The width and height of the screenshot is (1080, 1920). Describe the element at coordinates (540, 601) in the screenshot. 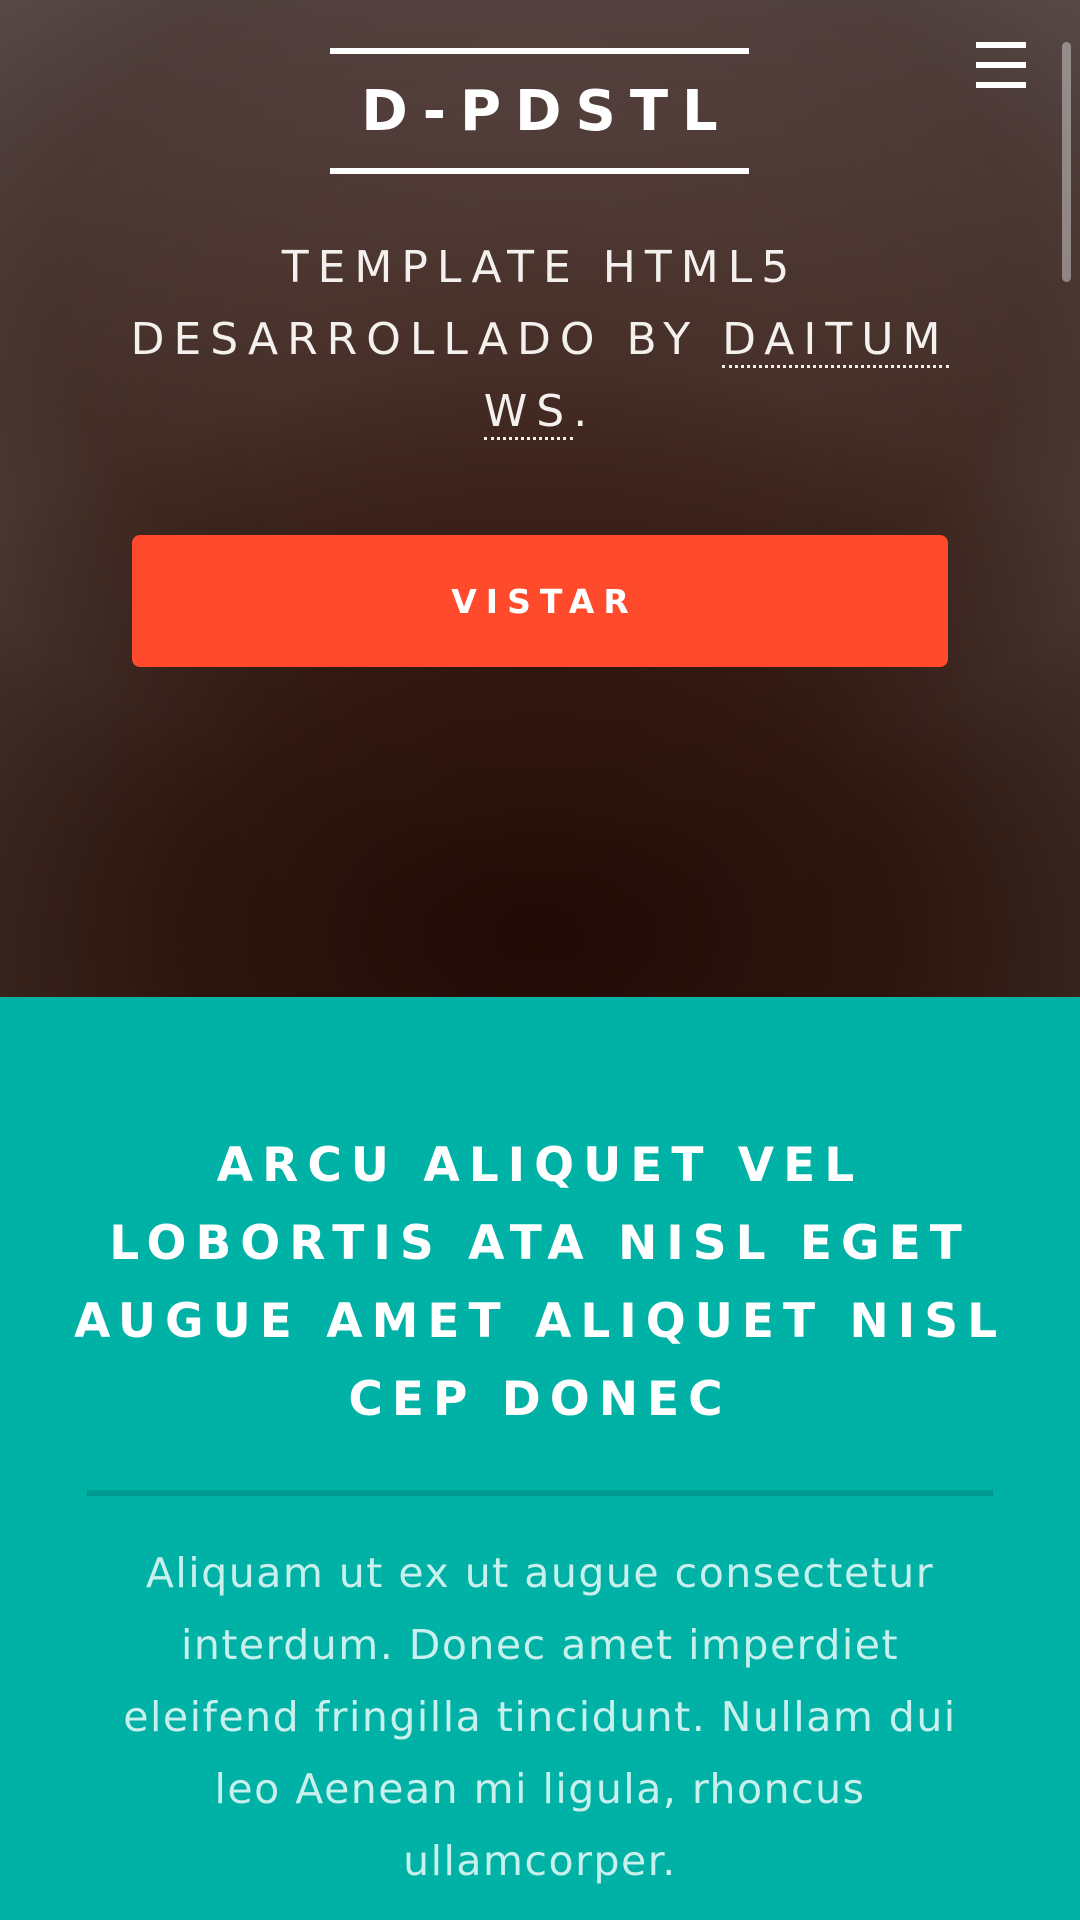

I see `vistar-button: VISTAR` at that location.